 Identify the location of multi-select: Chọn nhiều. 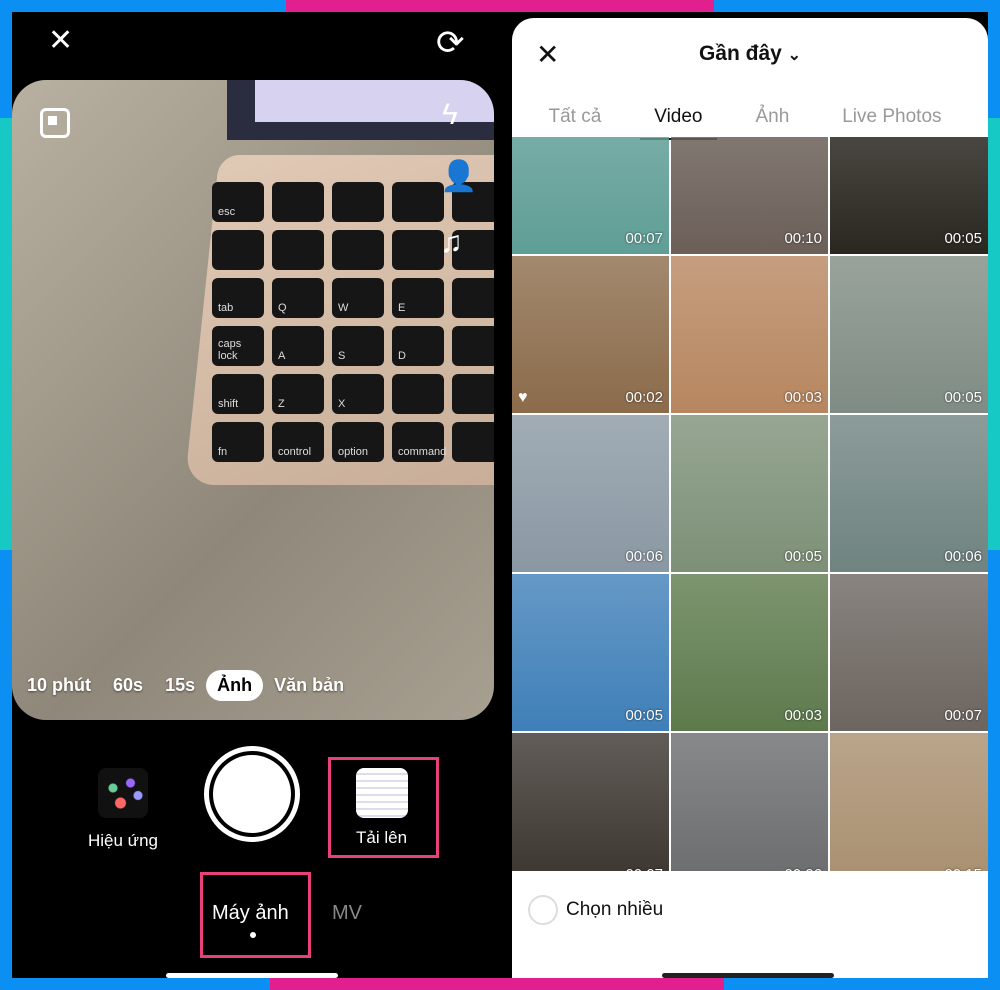
(595, 910).